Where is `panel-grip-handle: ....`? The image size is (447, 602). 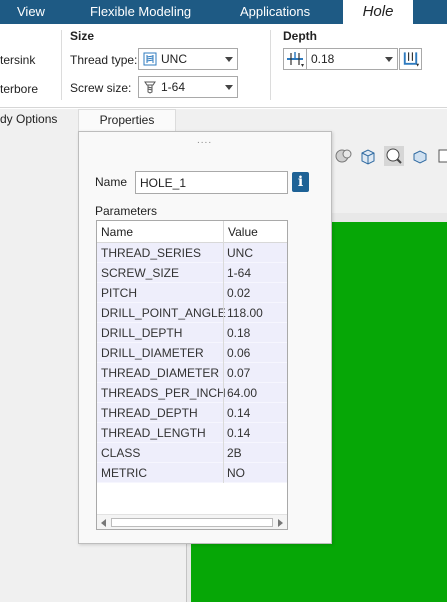 panel-grip-handle: .... is located at coordinates (204, 140).